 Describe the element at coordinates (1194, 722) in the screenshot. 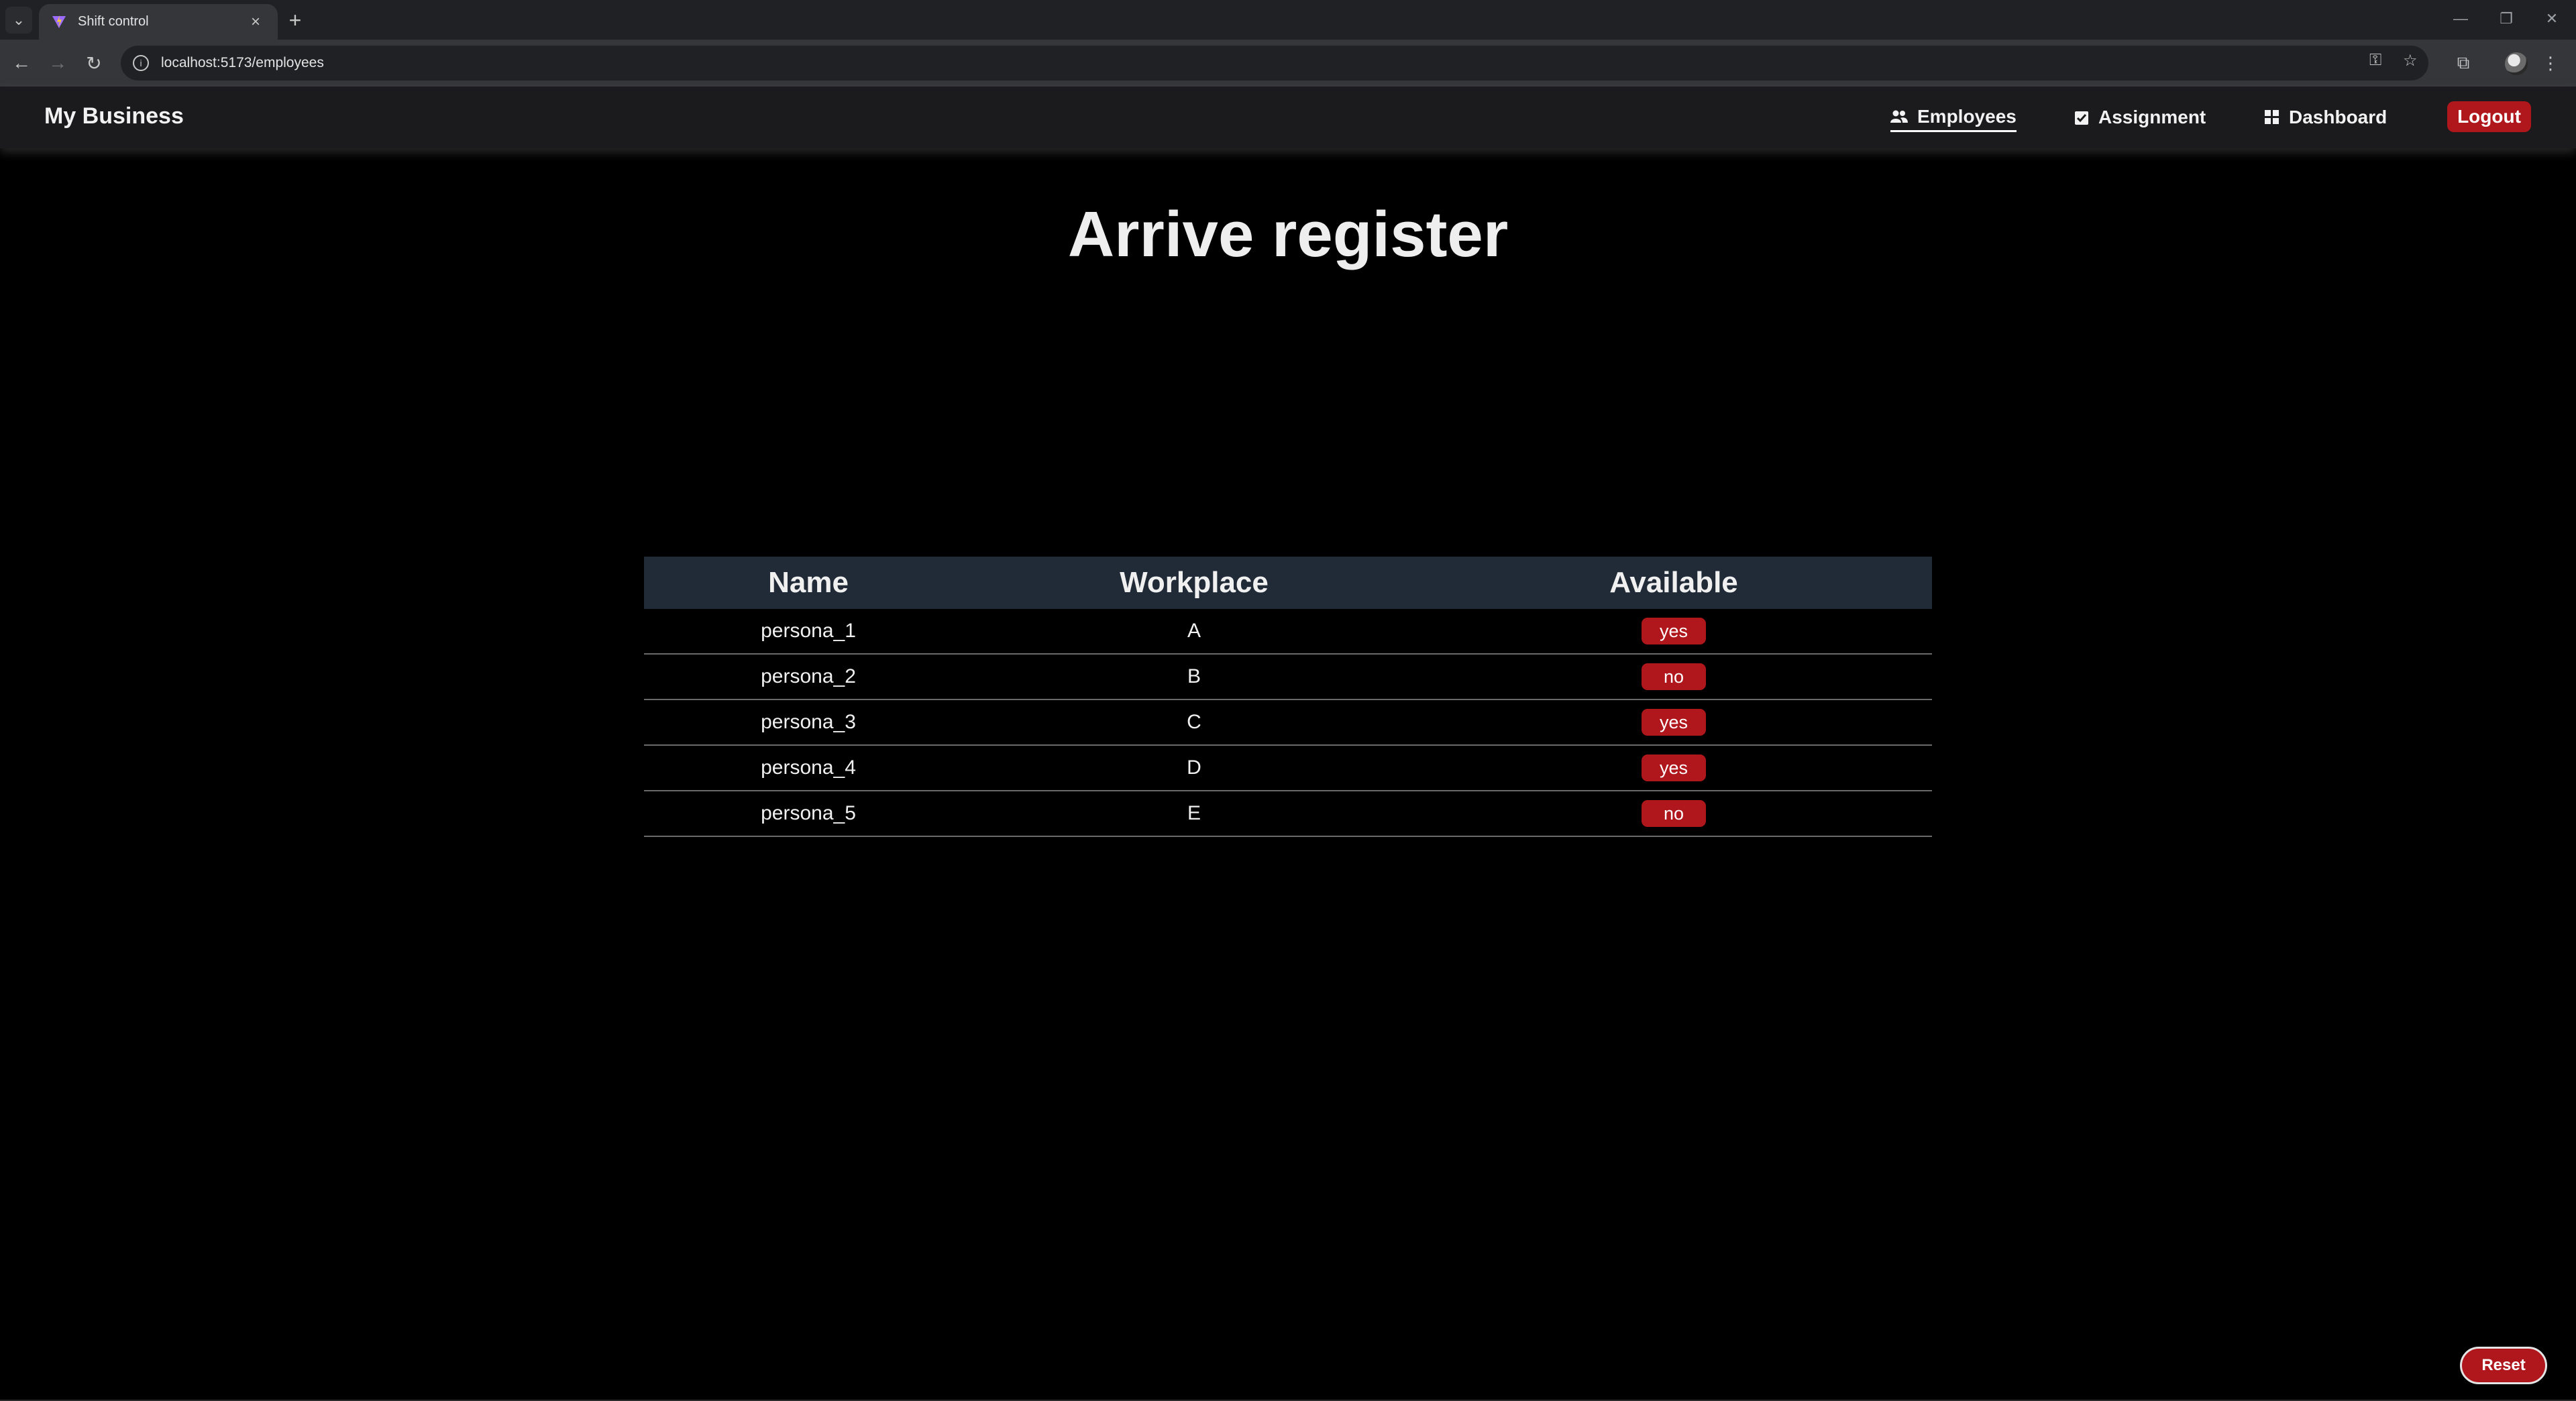

I see `cell-workplace: C` at that location.